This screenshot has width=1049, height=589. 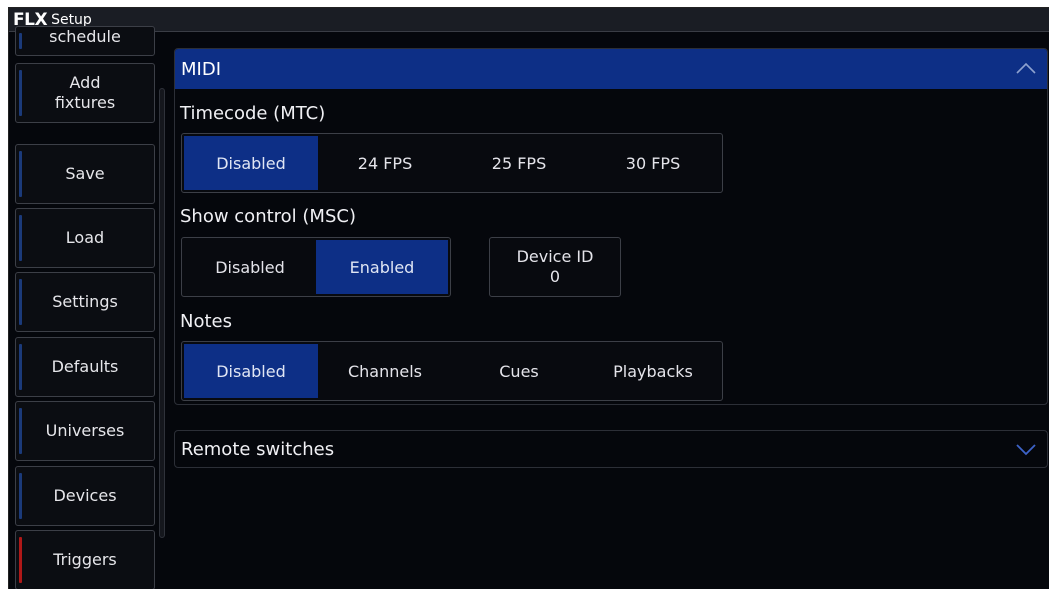 What do you see at coordinates (250, 267) in the screenshot?
I see `show-control-option-disabled: Disabled` at bounding box center [250, 267].